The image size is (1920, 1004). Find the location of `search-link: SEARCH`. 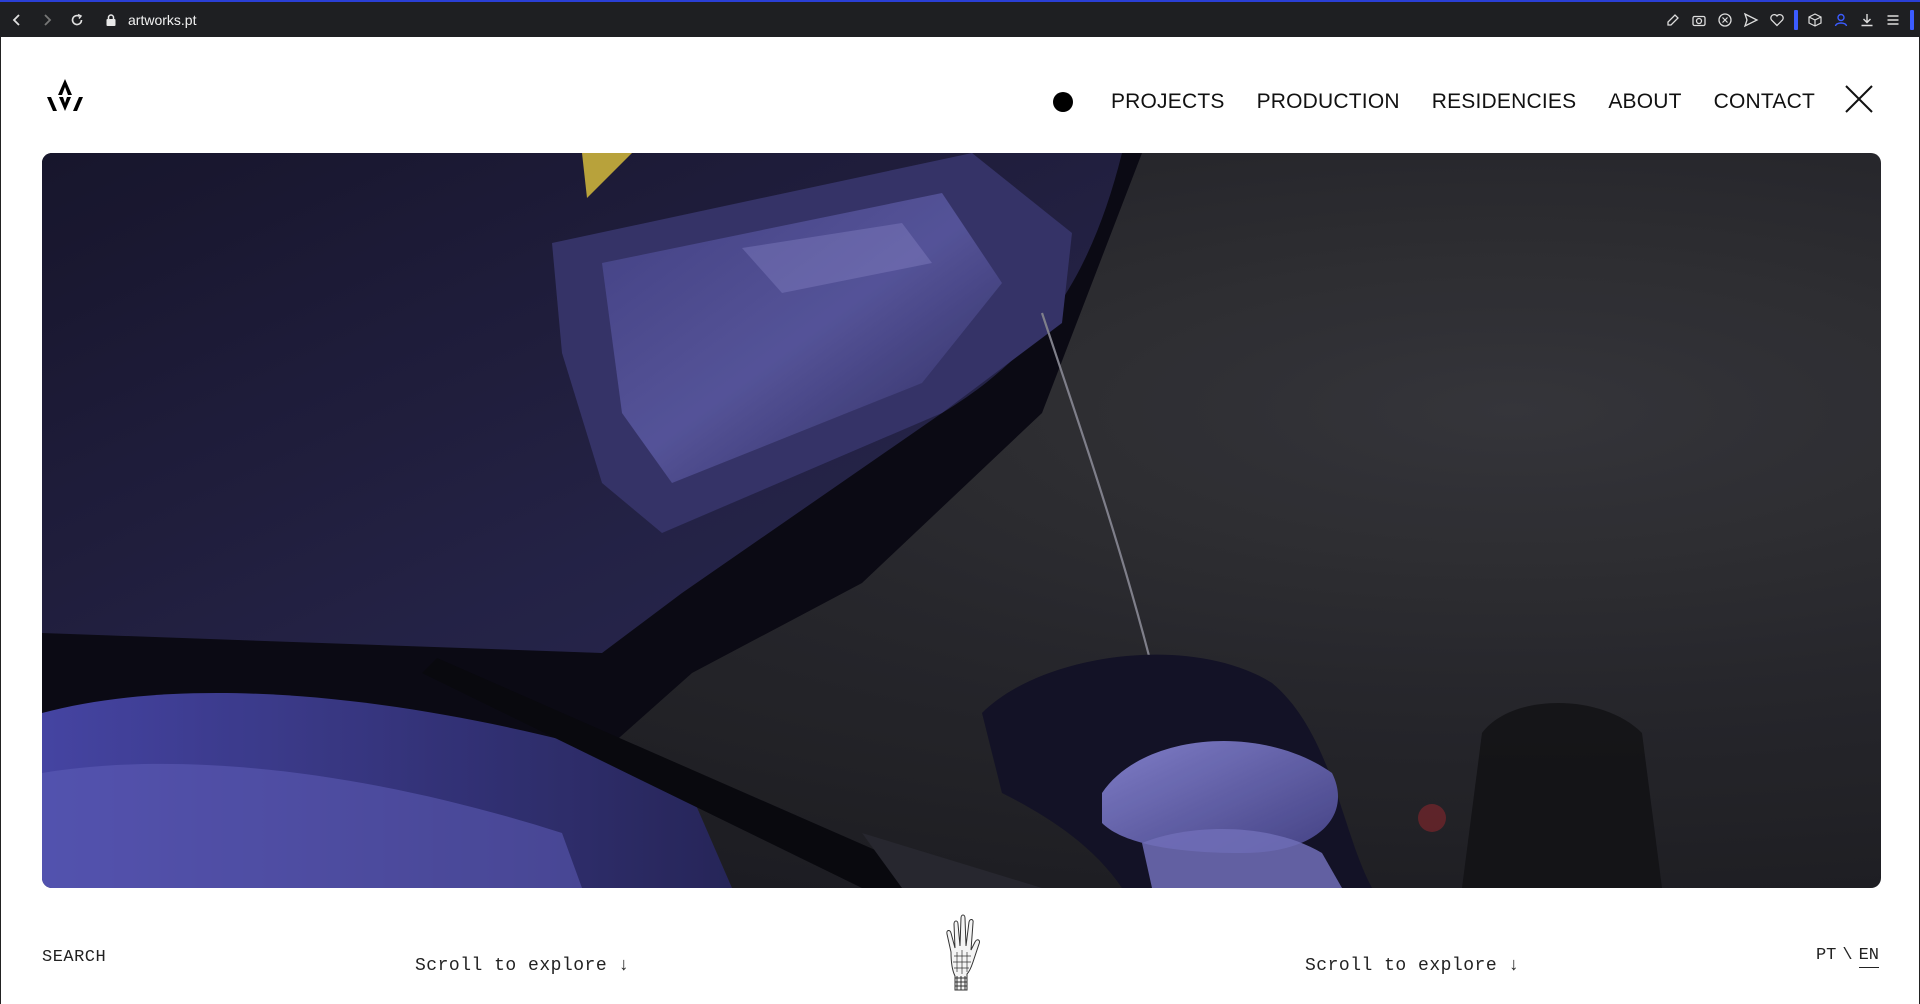

search-link: SEARCH is located at coordinates (74, 957).